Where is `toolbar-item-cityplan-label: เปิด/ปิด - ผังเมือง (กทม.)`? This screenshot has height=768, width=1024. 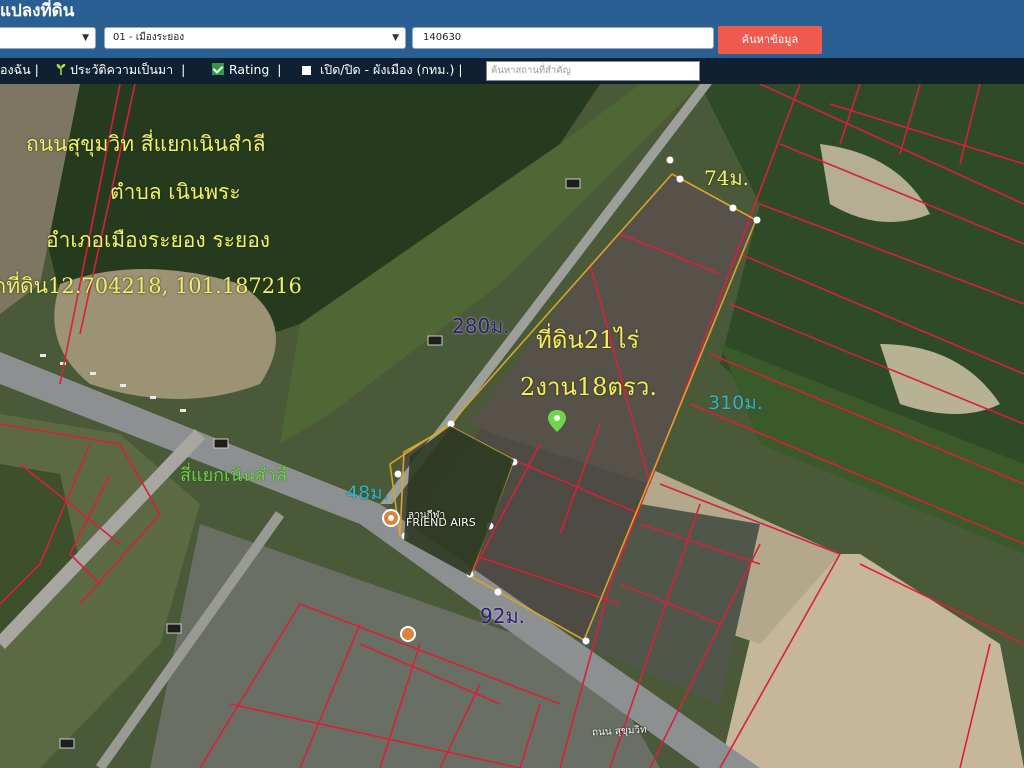
toolbar-item-cityplan-label: เปิด/ปิด - ผังเมือง (กทม.) is located at coordinates (387, 69).